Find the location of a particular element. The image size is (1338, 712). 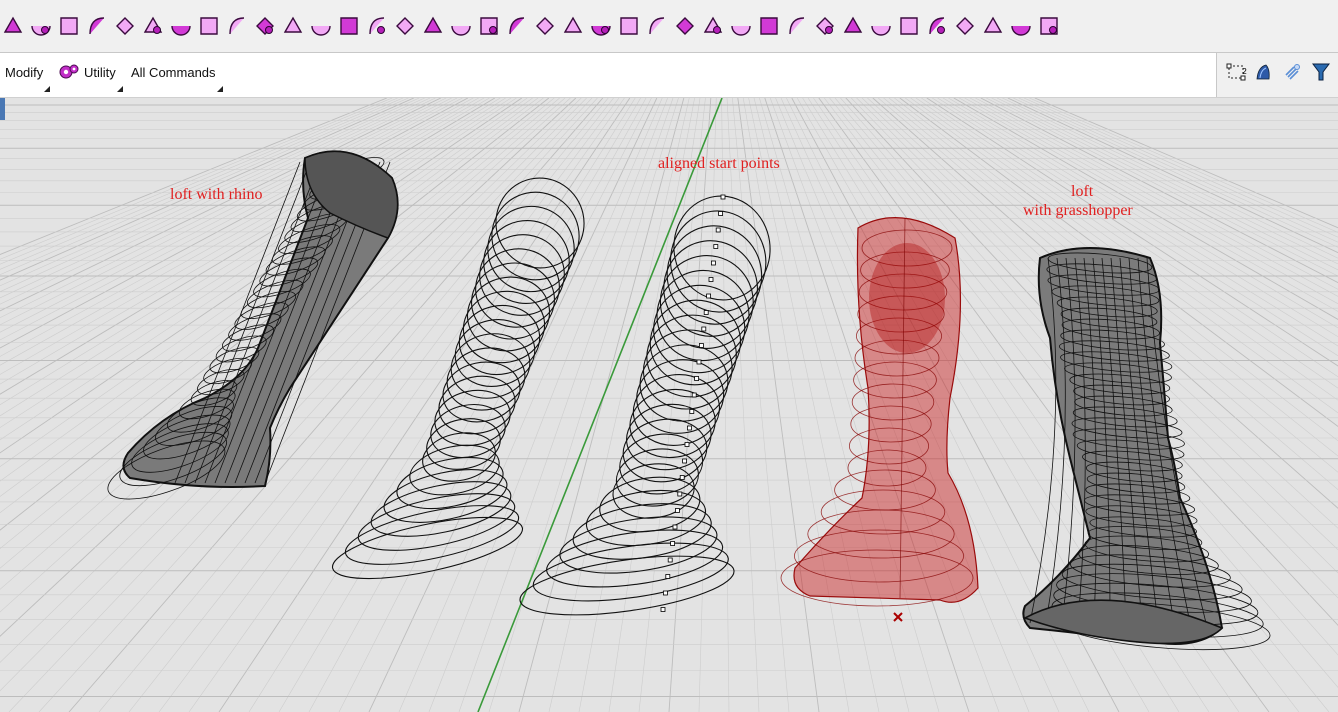

tab-modify: Modify is located at coordinates (28, 76).